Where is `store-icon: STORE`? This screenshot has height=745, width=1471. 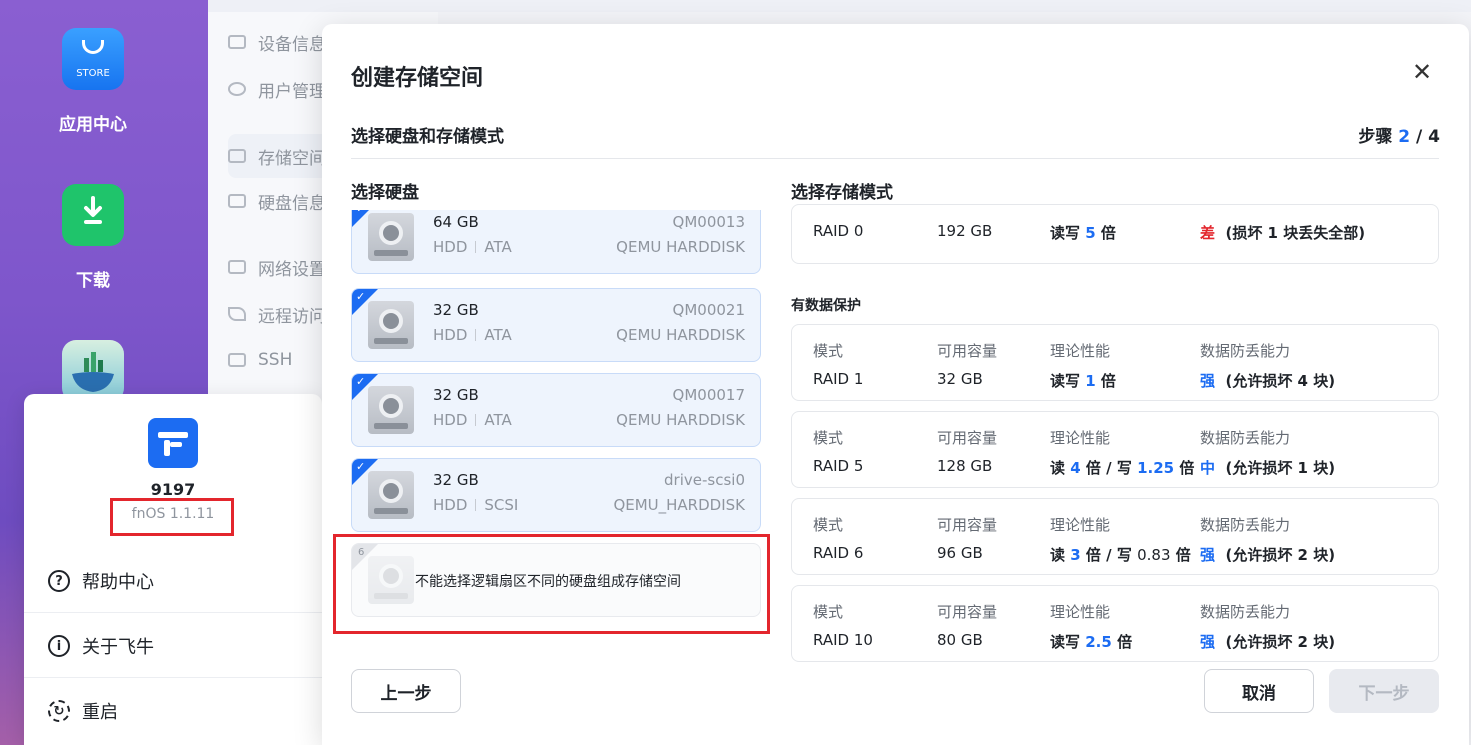 store-icon: STORE is located at coordinates (93, 59).